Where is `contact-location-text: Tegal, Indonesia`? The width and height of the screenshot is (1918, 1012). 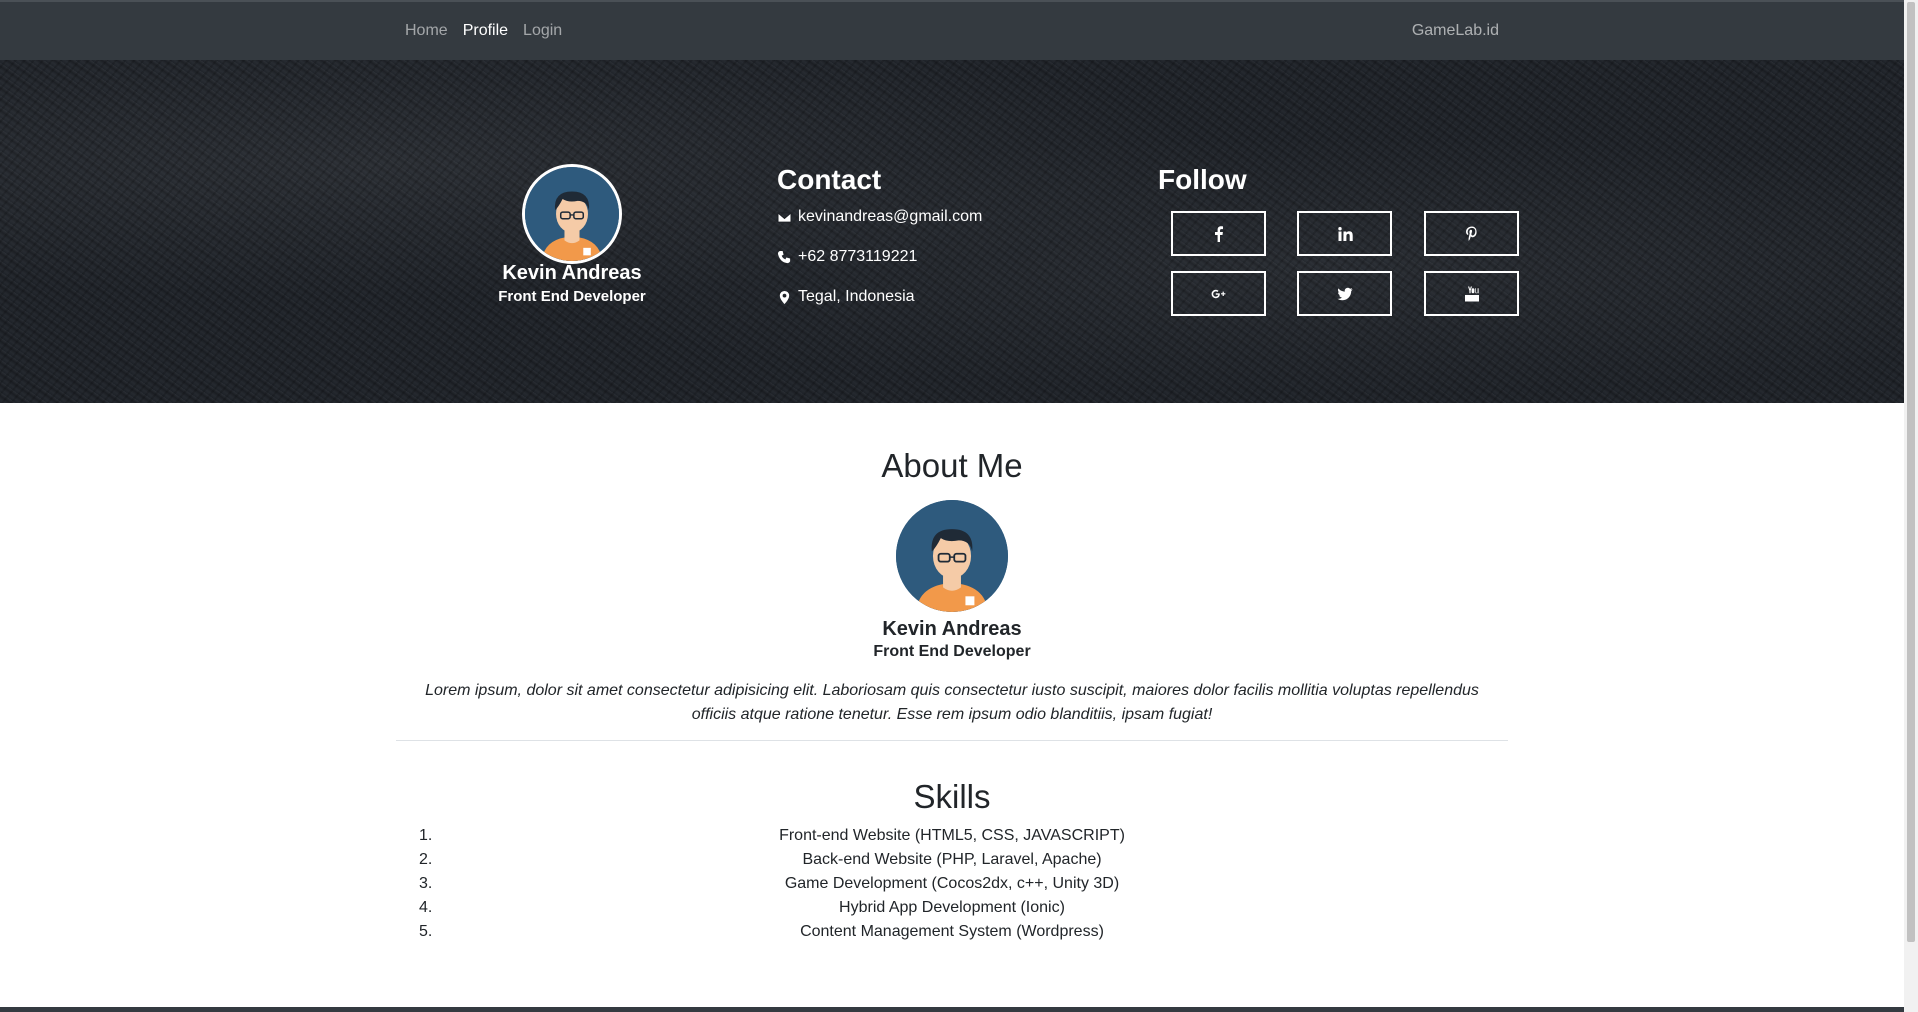 contact-location-text: Tegal, Indonesia is located at coordinates (856, 296).